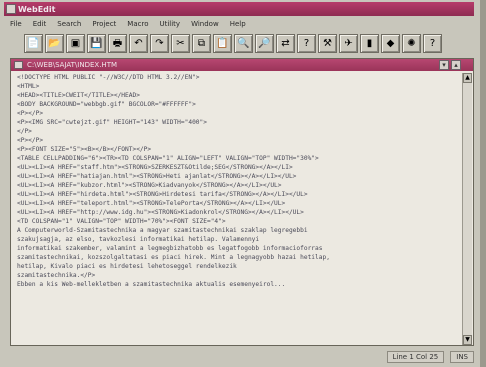  I want to click on toolbar: 📄 📂 ▣ 💾 🖶 ↶ ↷ ✂ ⧉ 📋 🔍 🔎 ⇄? ⚒ ✈ ▮ ◆ ✺?, so click(239, 45).